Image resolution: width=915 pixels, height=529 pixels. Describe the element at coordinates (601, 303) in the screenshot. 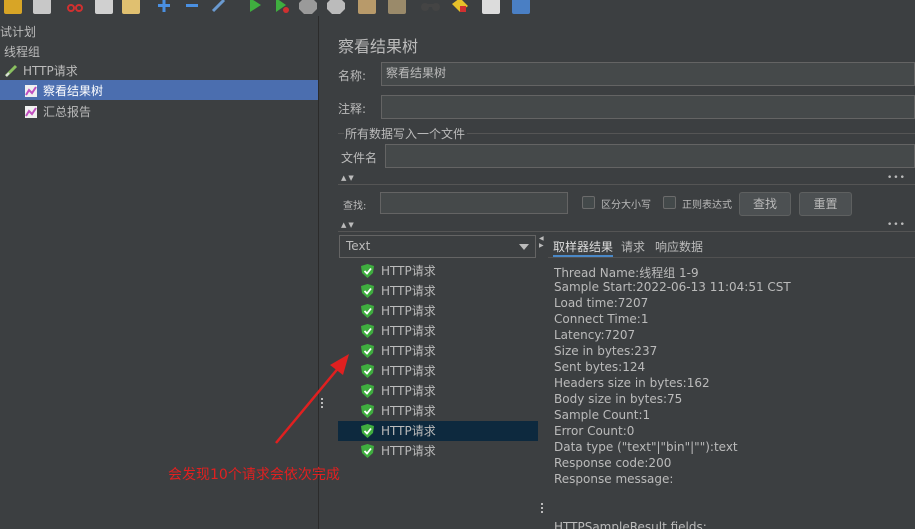

I see `detail-line: Load time:7207` at that location.